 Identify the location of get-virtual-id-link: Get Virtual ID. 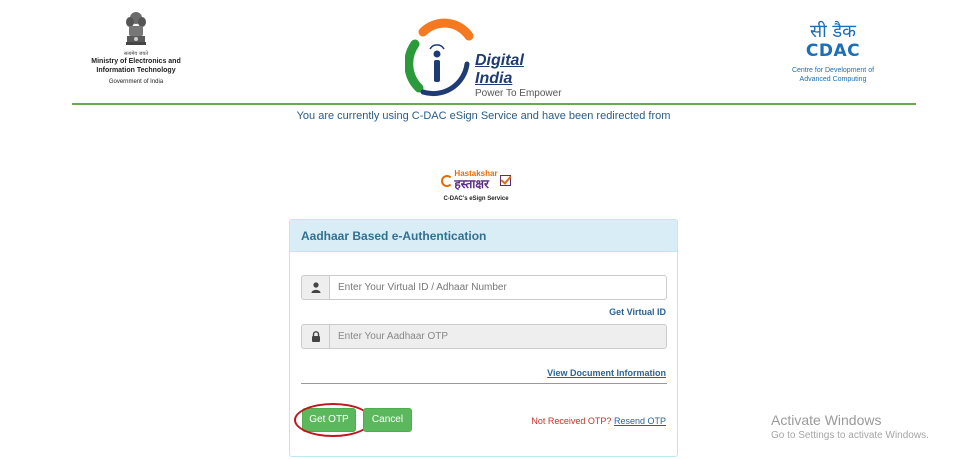
(637, 312).